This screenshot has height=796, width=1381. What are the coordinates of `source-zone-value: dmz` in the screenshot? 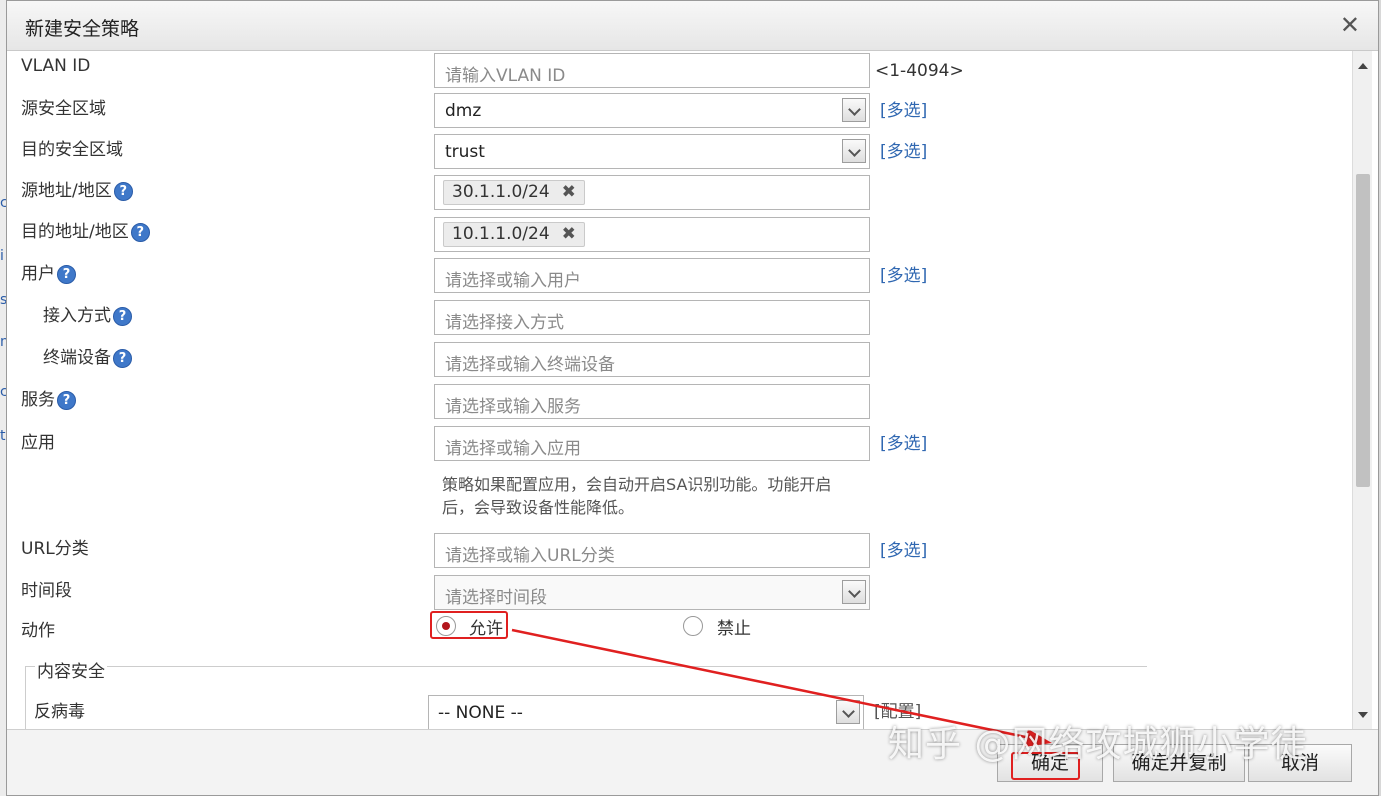 It's located at (463, 111).